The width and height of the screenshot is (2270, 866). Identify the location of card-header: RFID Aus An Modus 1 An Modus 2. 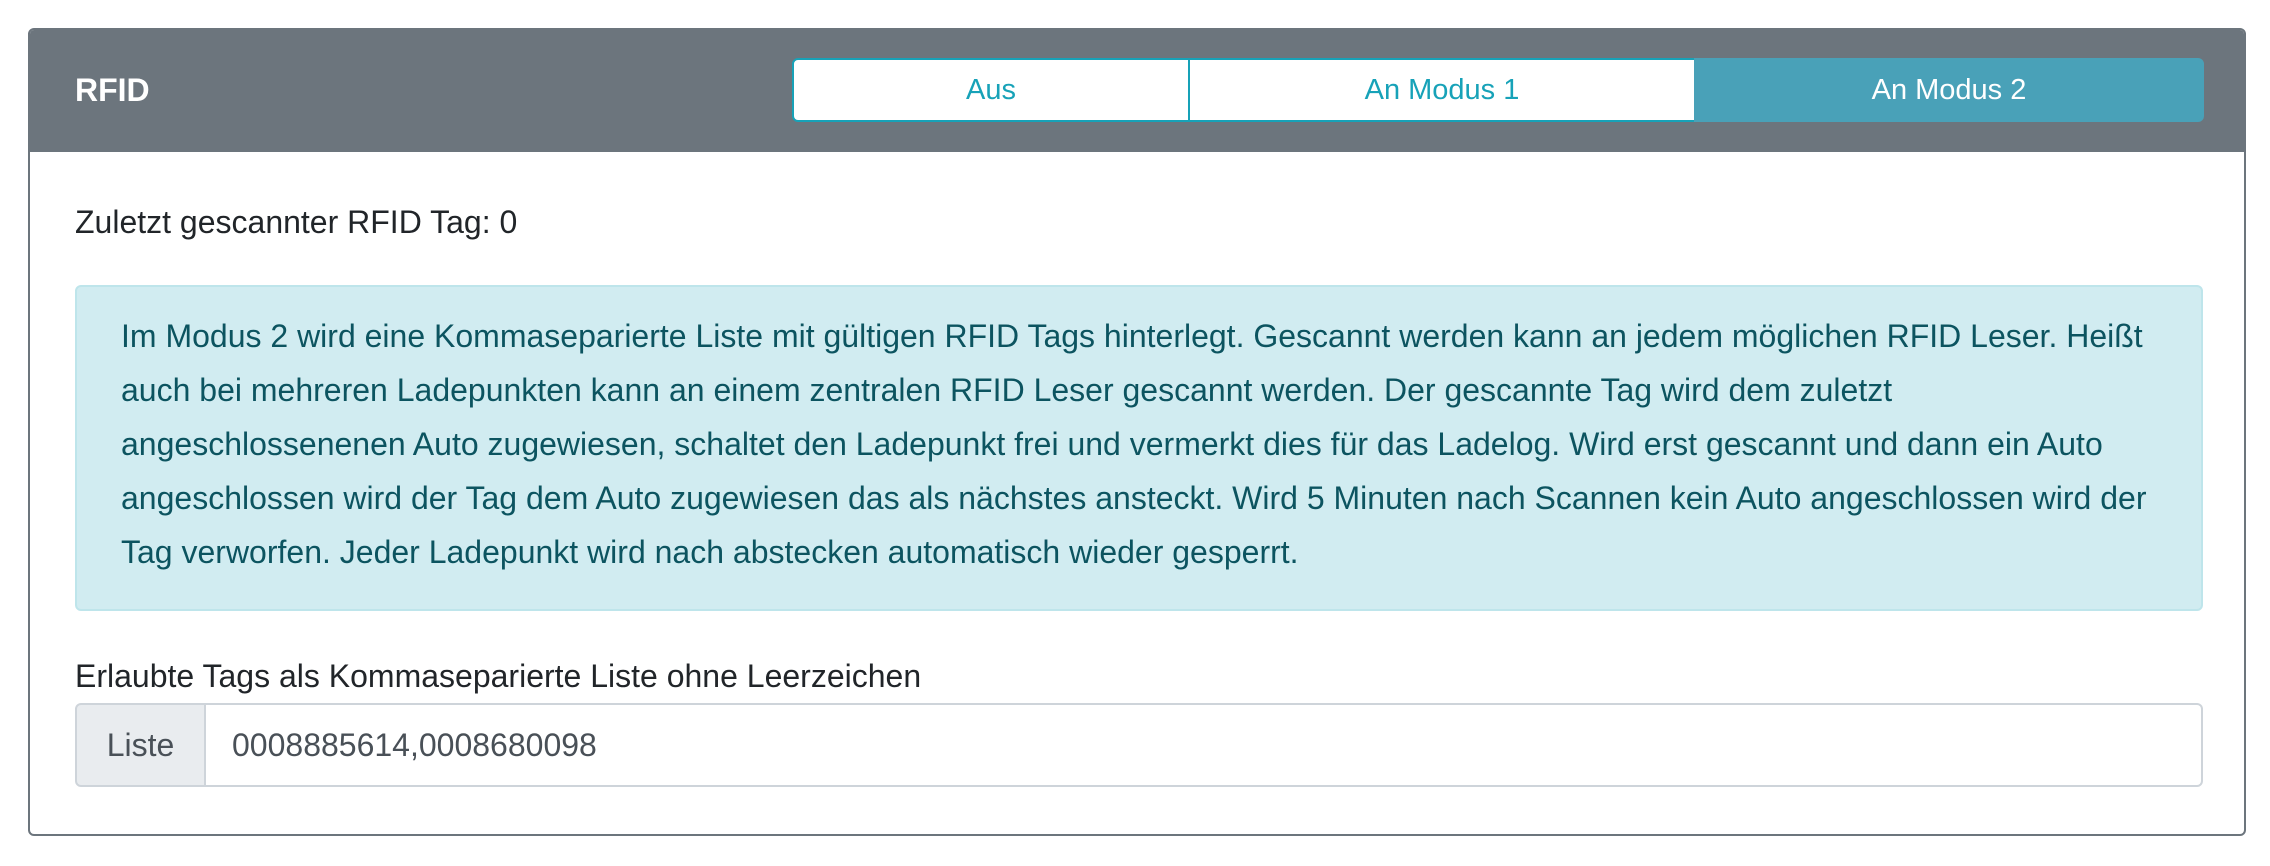
(1137, 91).